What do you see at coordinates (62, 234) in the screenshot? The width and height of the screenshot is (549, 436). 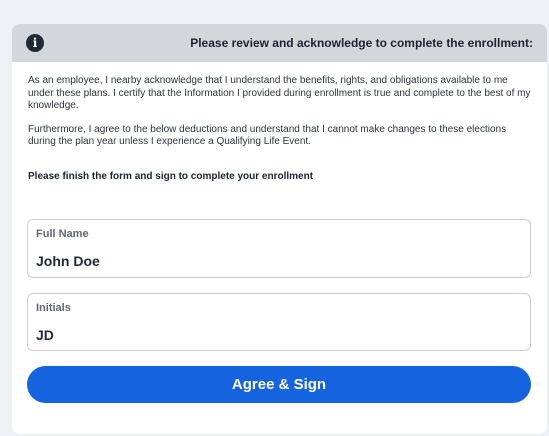 I see `full-name-label: Full Name` at bounding box center [62, 234].